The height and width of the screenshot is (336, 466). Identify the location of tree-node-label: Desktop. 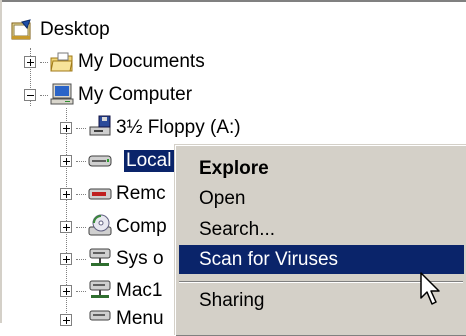
(75, 29).